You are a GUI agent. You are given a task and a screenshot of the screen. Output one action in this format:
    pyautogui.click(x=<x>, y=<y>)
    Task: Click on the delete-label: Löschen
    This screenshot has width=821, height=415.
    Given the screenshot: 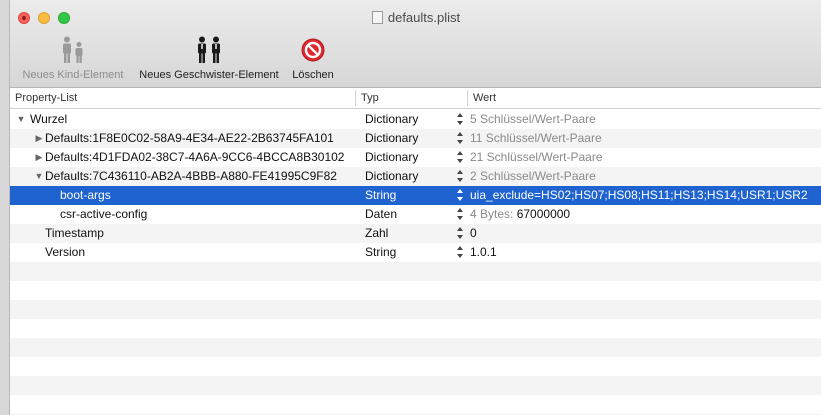 What is the action you would take?
    pyautogui.click(x=313, y=75)
    